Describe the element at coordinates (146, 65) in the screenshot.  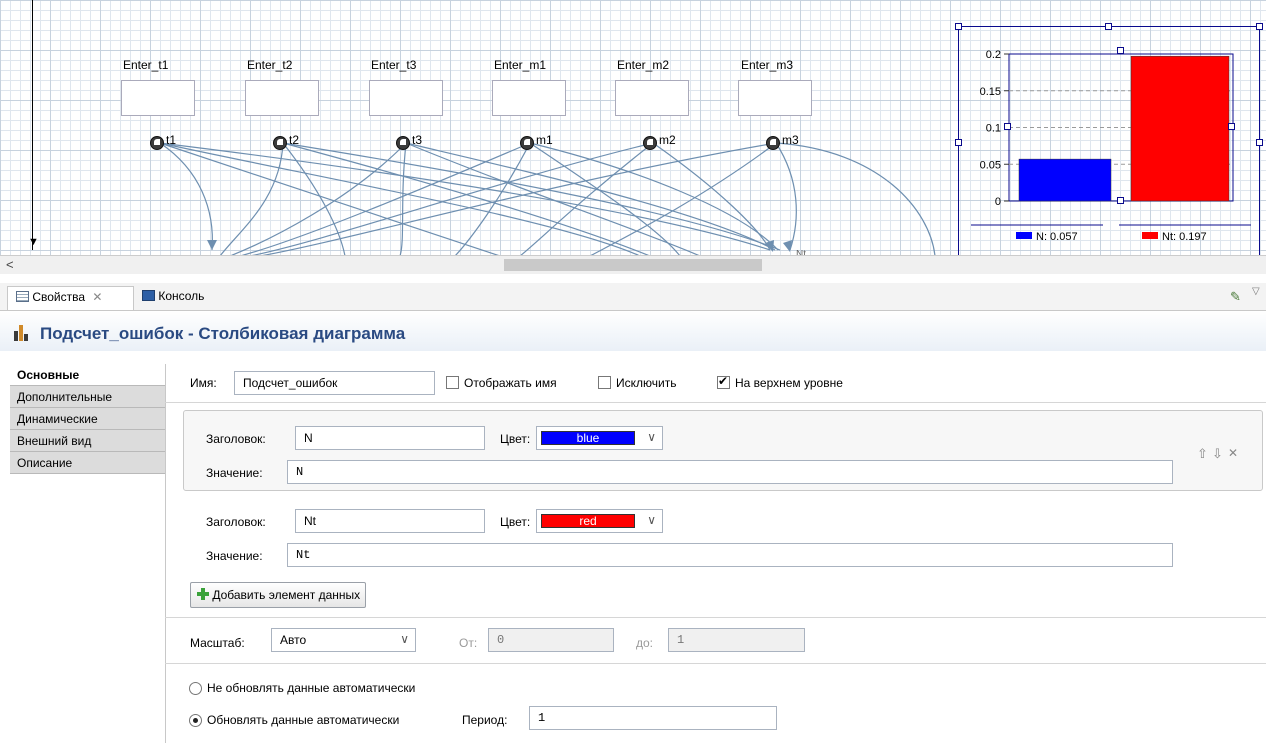
I see `enter-label-t1: Enter_t1` at that location.